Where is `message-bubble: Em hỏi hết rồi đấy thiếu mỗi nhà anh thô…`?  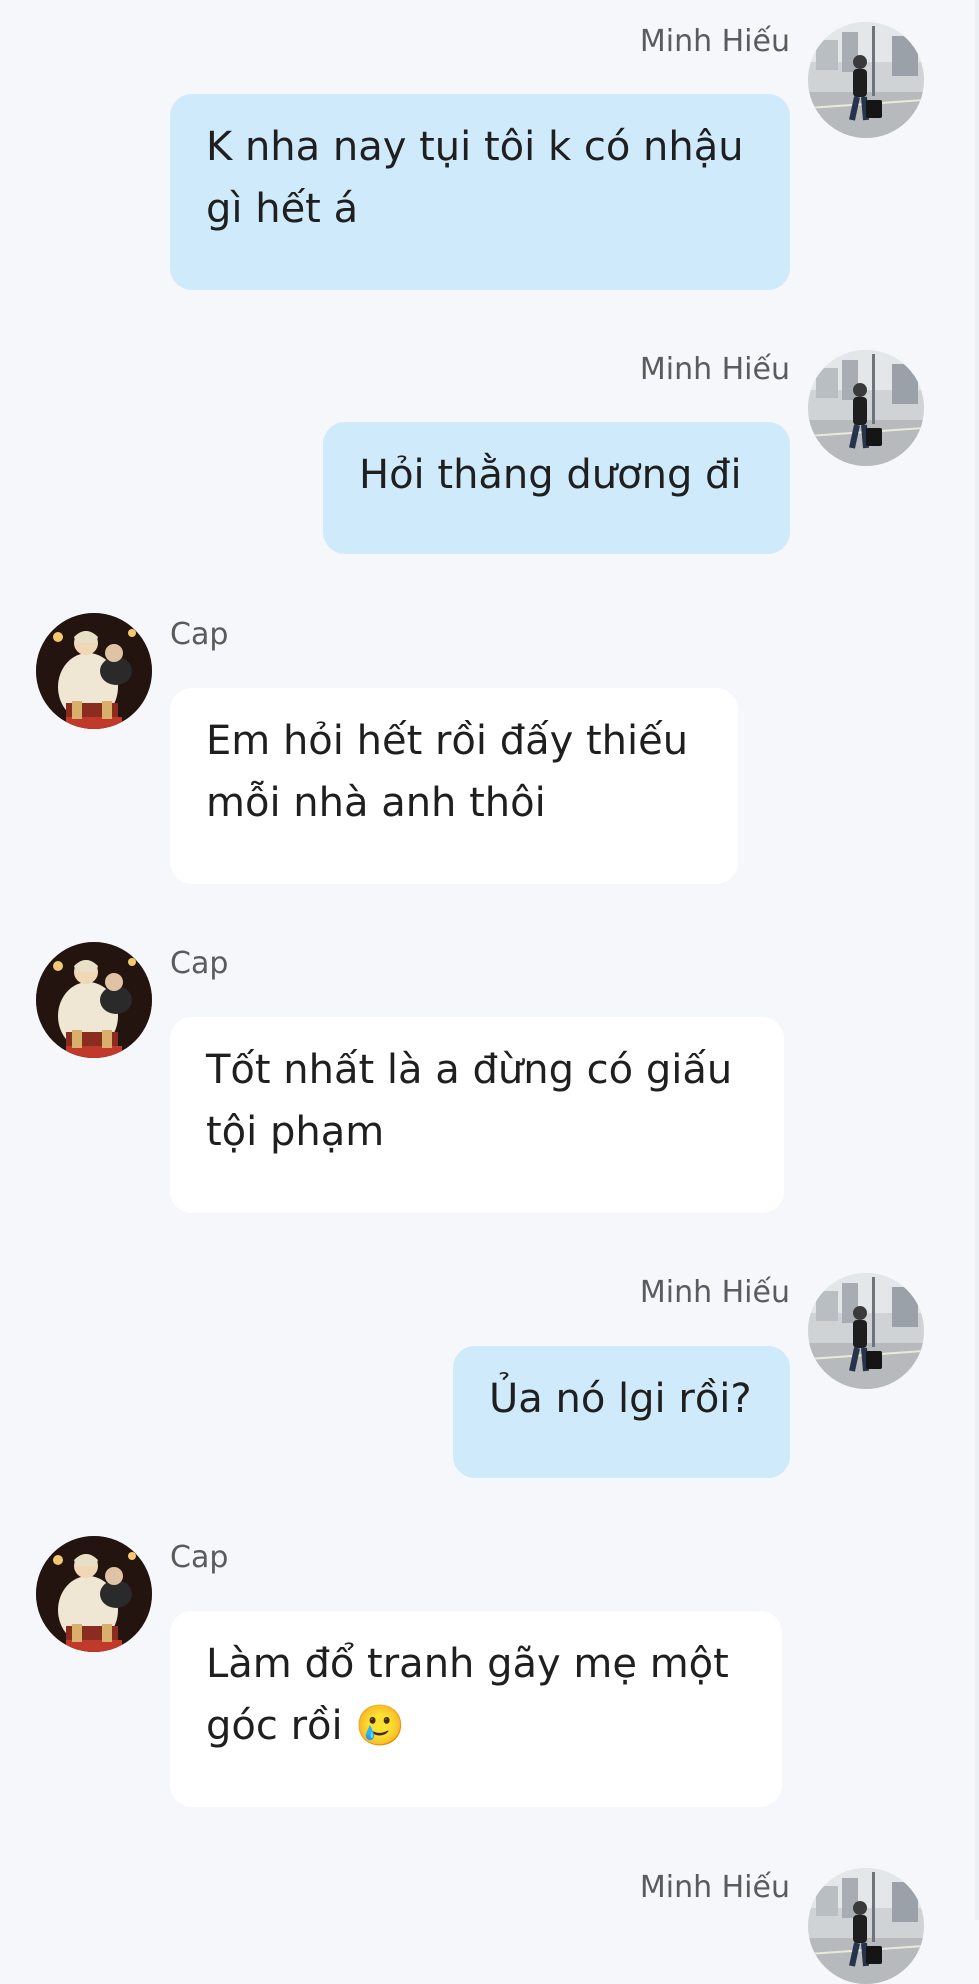
message-bubble: Em hỏi hết rồi đấy thiếu mỗi nhà anh thô… is located at coordinates (454, 786).